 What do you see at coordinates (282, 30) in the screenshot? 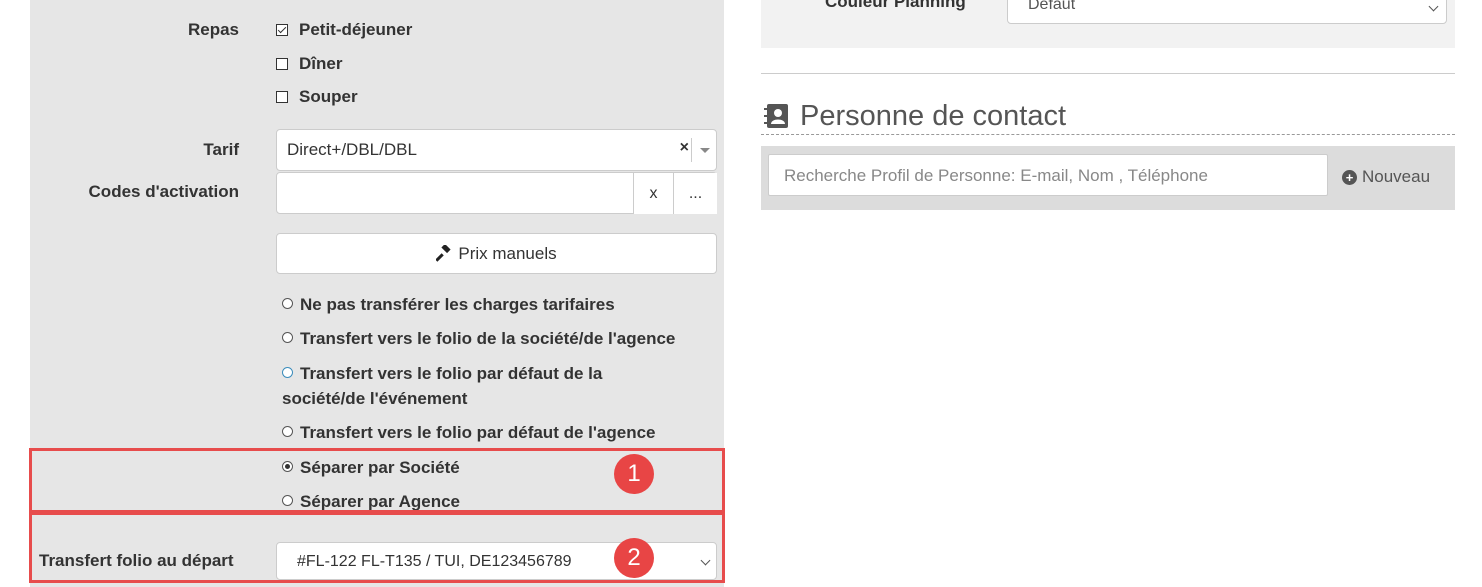
I see `checkbox-petit-dejeuner` at bounding box center [282, 30].